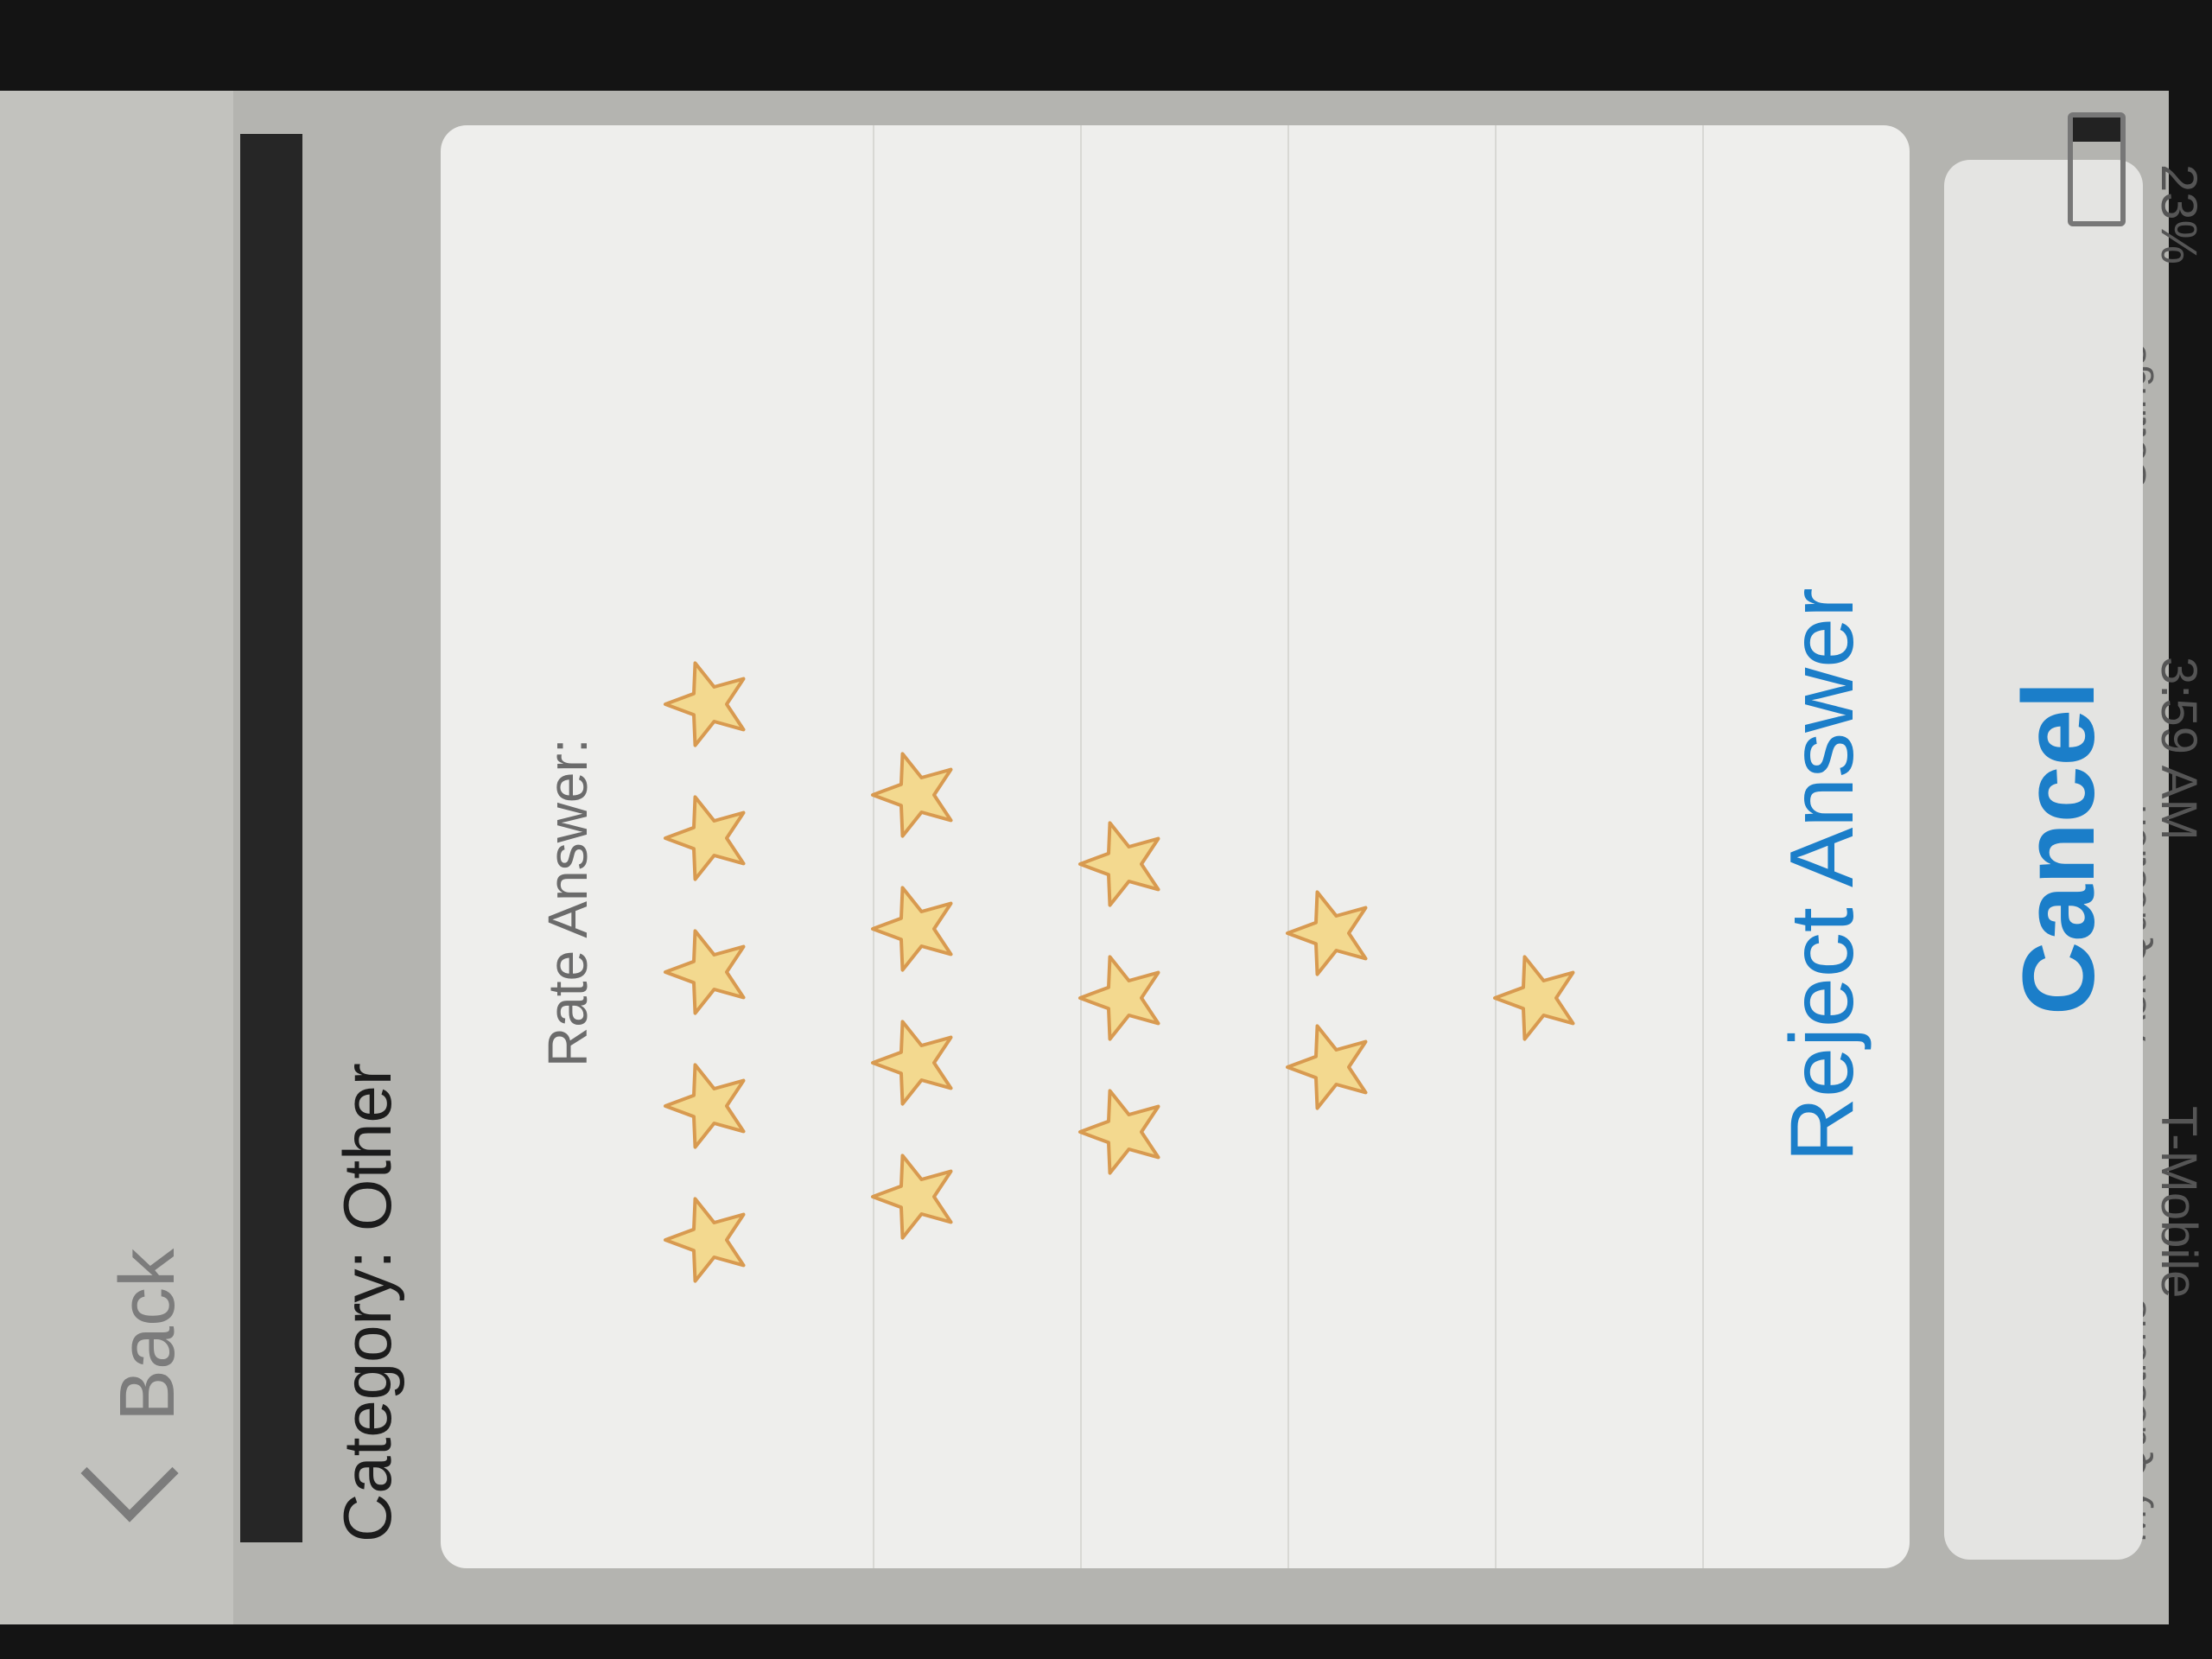 Image resolution: width=2212 pixels, height=1659 pixels. I want to click on reject-answer-button: Reject Answer, so click(1822, 875).